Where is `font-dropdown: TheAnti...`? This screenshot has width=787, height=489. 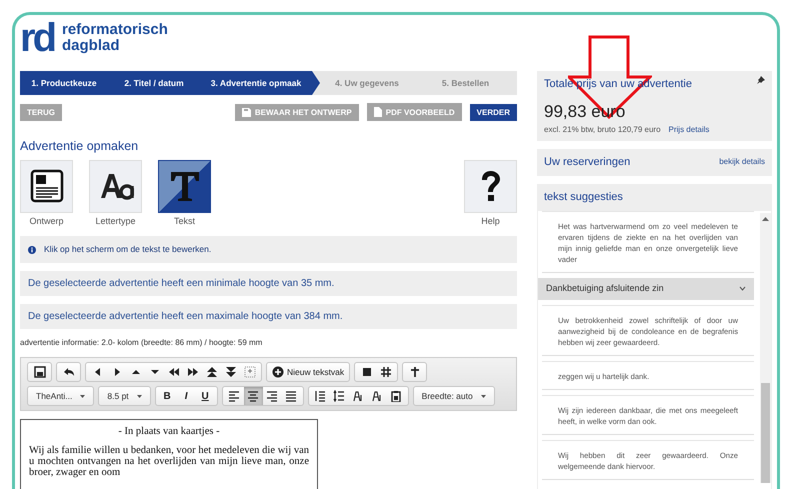
font-dropdown: TheAnti... is located at coordinates (61, 396).